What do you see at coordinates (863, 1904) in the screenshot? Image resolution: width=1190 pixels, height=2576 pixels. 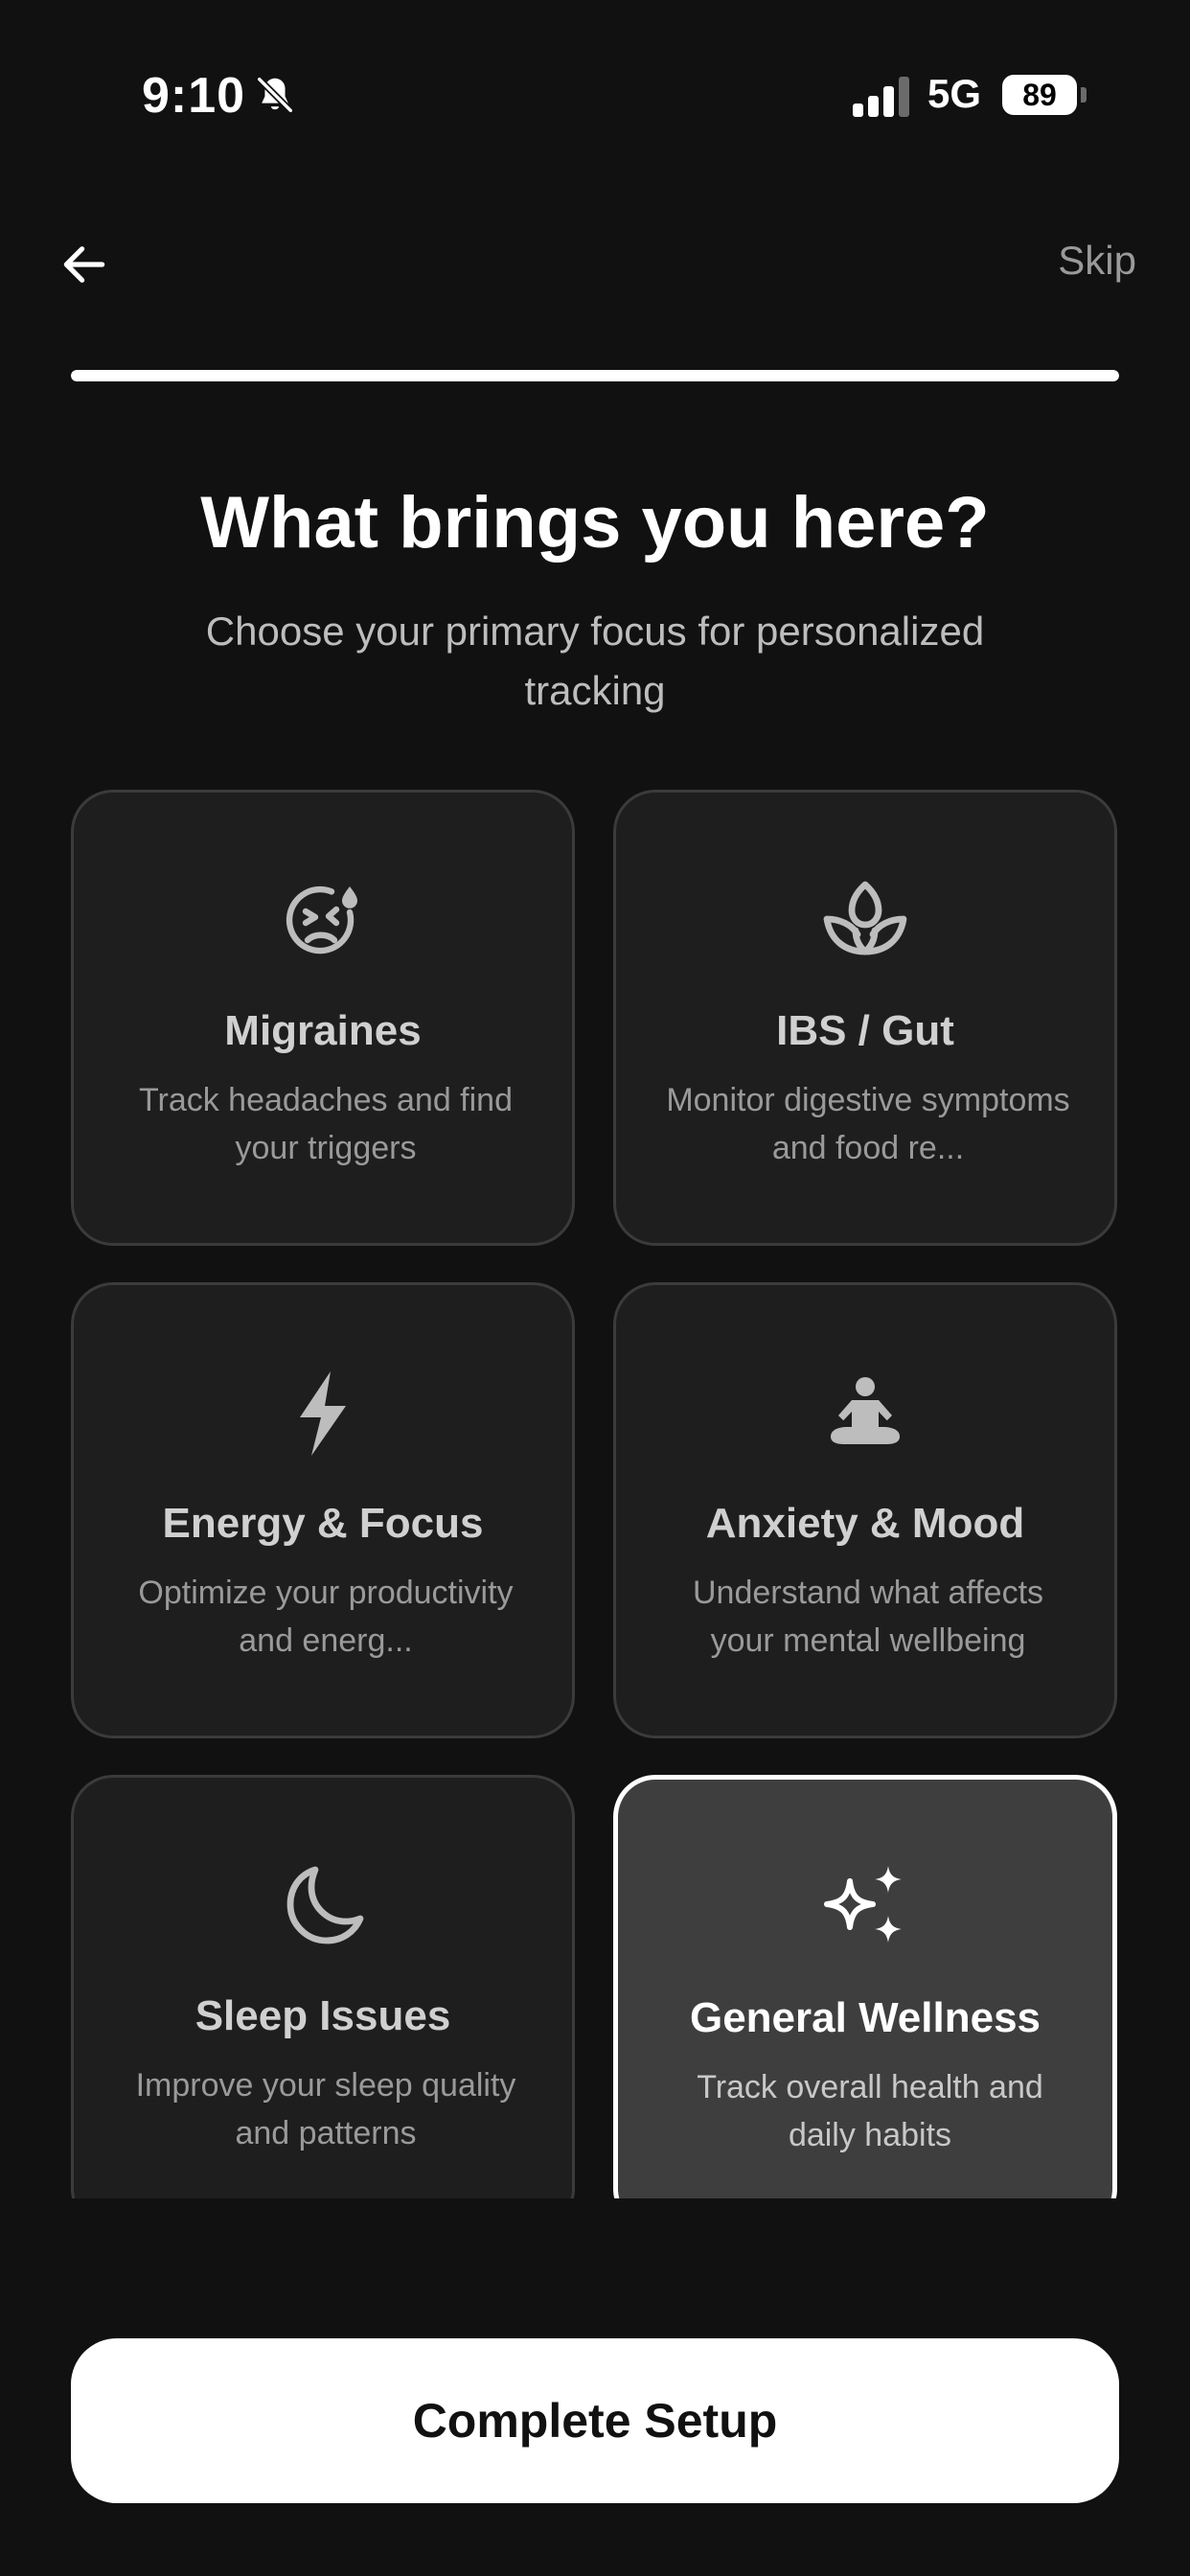 I see `sparkles-icon` at bounding box center [863, 1904].